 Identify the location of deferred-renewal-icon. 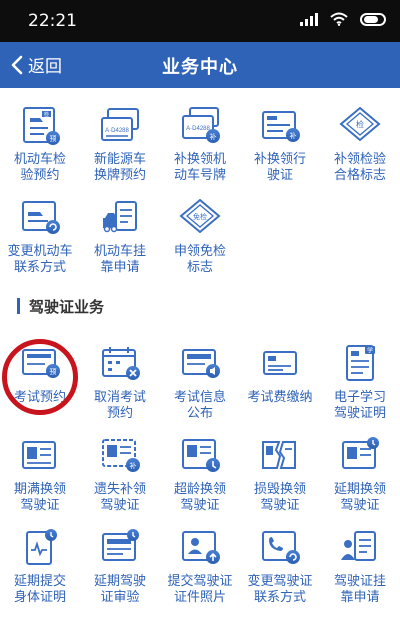
(360, 453).